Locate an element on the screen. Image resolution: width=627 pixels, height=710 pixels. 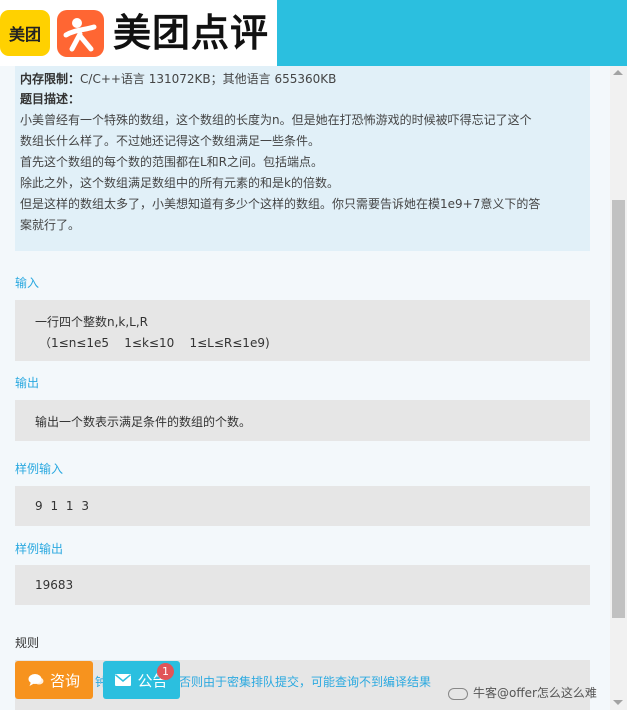
sample-input-label: 样例输入 is located at coordinates (39, 469).